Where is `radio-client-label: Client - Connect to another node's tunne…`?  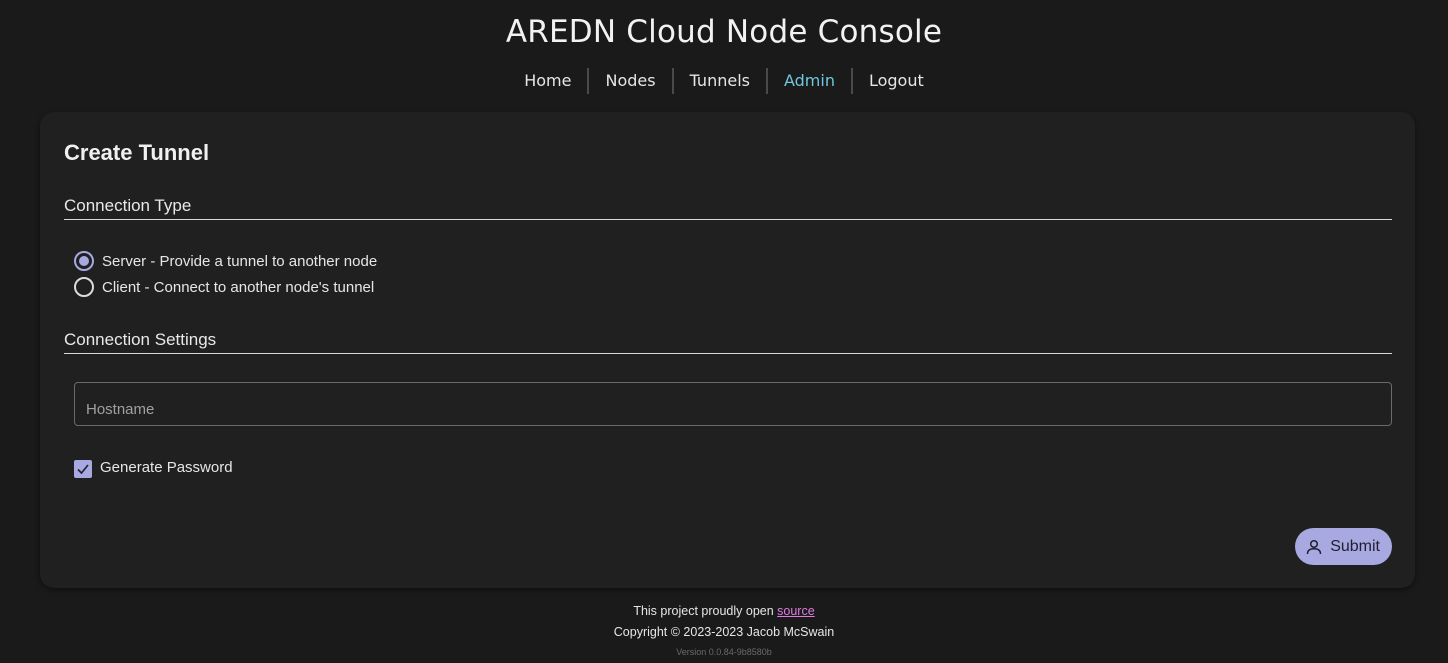
radio-client-label: Client - Connect to another node's tunne… is located at coordinates (238, 287).